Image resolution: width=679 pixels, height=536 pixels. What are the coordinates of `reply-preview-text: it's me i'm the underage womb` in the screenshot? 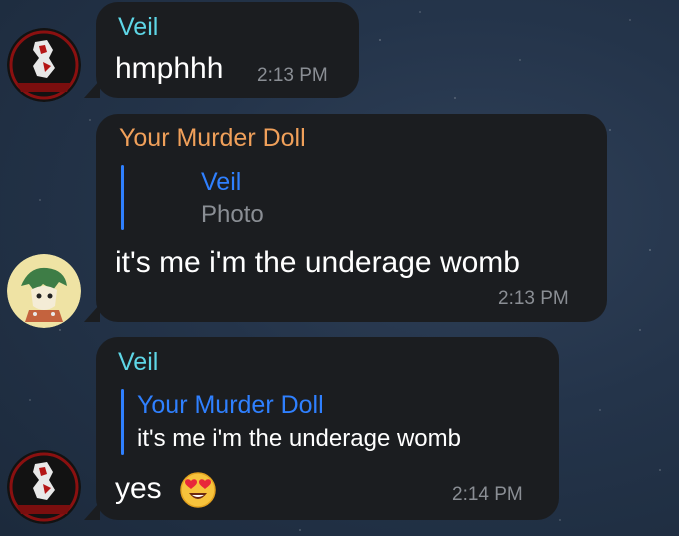 It's located at (299, 439).